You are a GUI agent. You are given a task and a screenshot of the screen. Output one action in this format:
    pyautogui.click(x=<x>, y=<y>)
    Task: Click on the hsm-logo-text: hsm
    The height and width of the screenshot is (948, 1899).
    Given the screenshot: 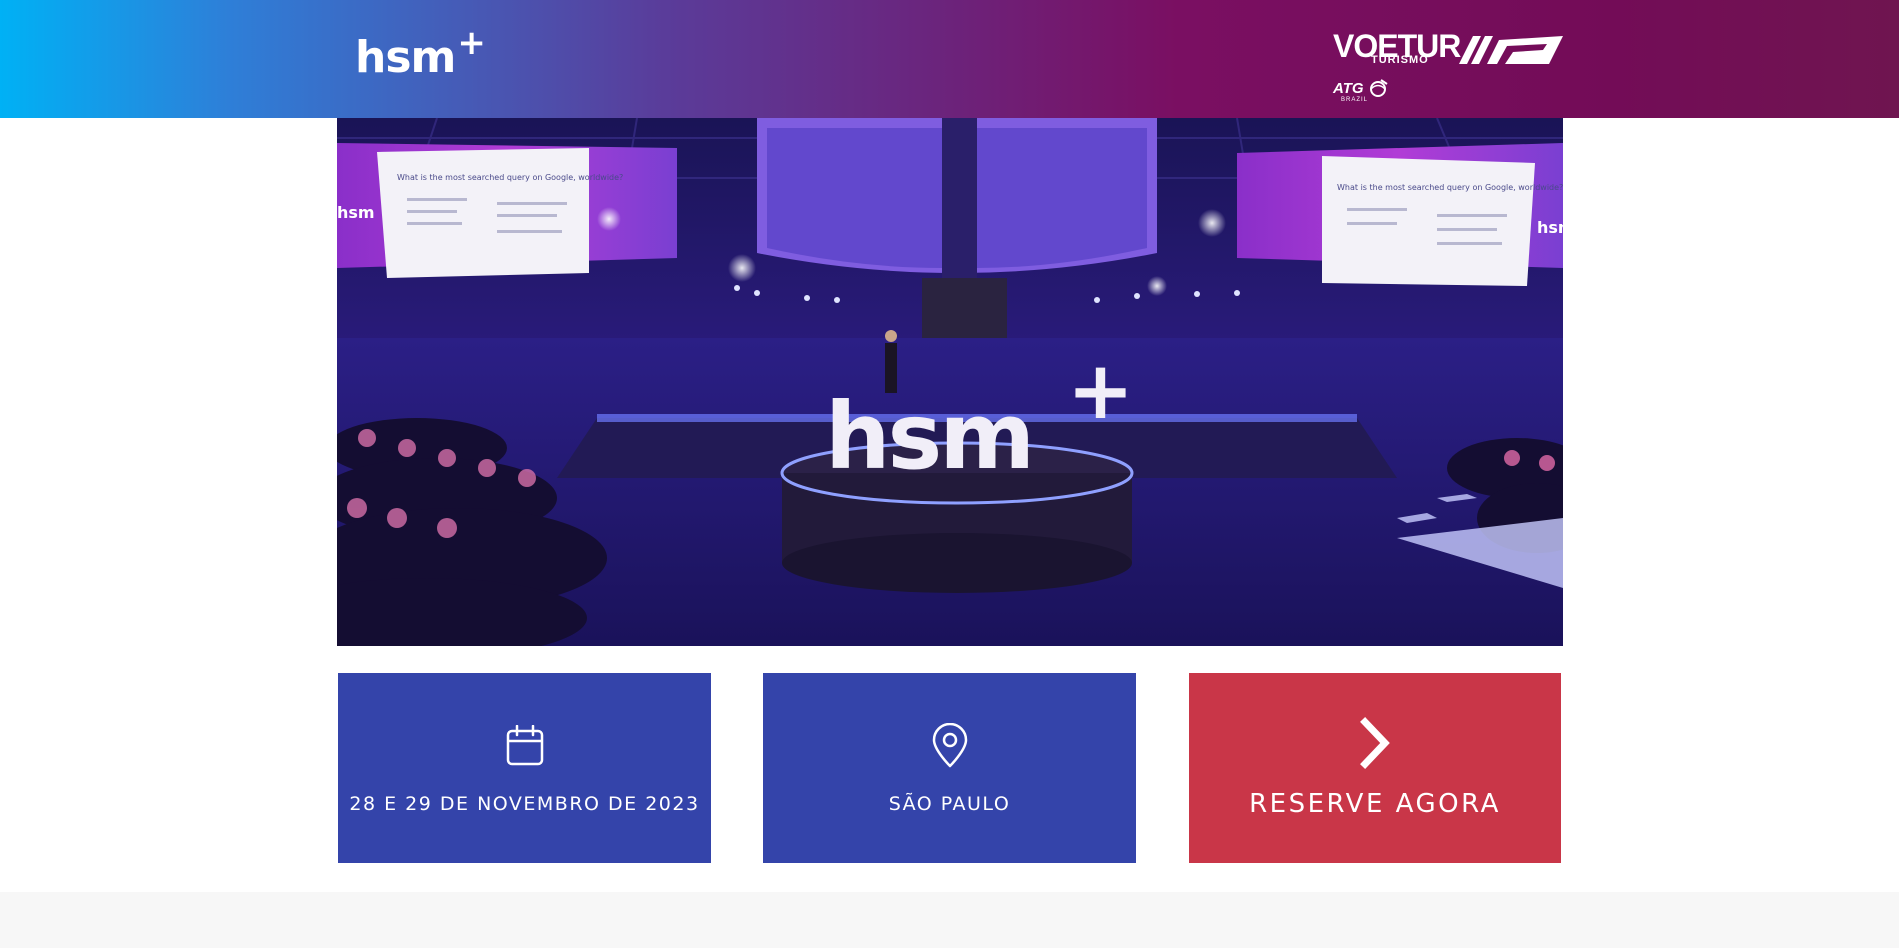 What is the action you would take?
    pyautogui.click(x=405, y=57)
    